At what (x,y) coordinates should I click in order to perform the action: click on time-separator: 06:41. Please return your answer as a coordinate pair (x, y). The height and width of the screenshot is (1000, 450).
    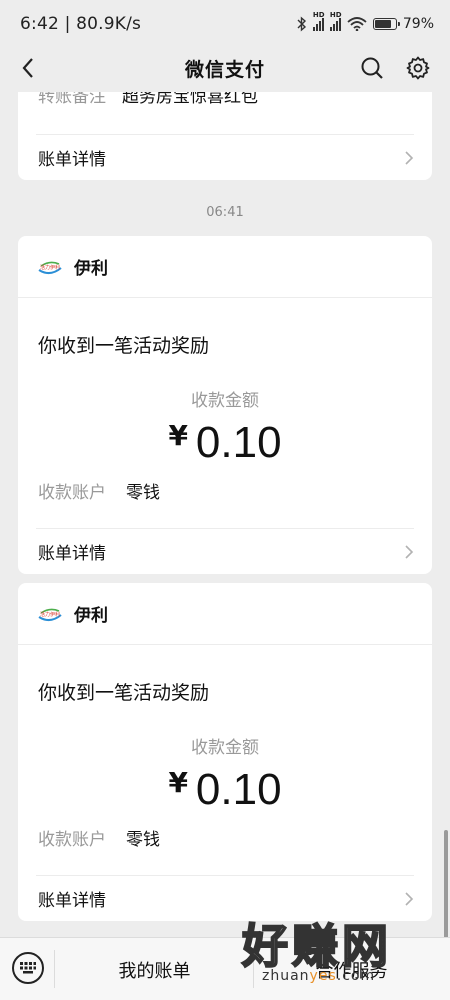
    Looking at the image, I should click on (225, 212).